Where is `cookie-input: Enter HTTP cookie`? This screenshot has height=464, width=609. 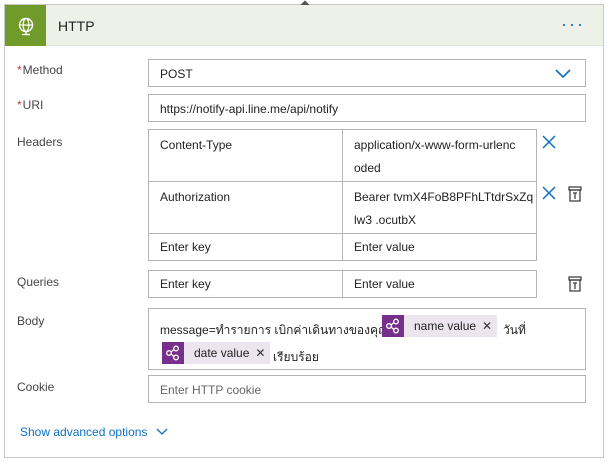 cookie-input: Enter HTTP cookie is located at coordinates (367, 389).